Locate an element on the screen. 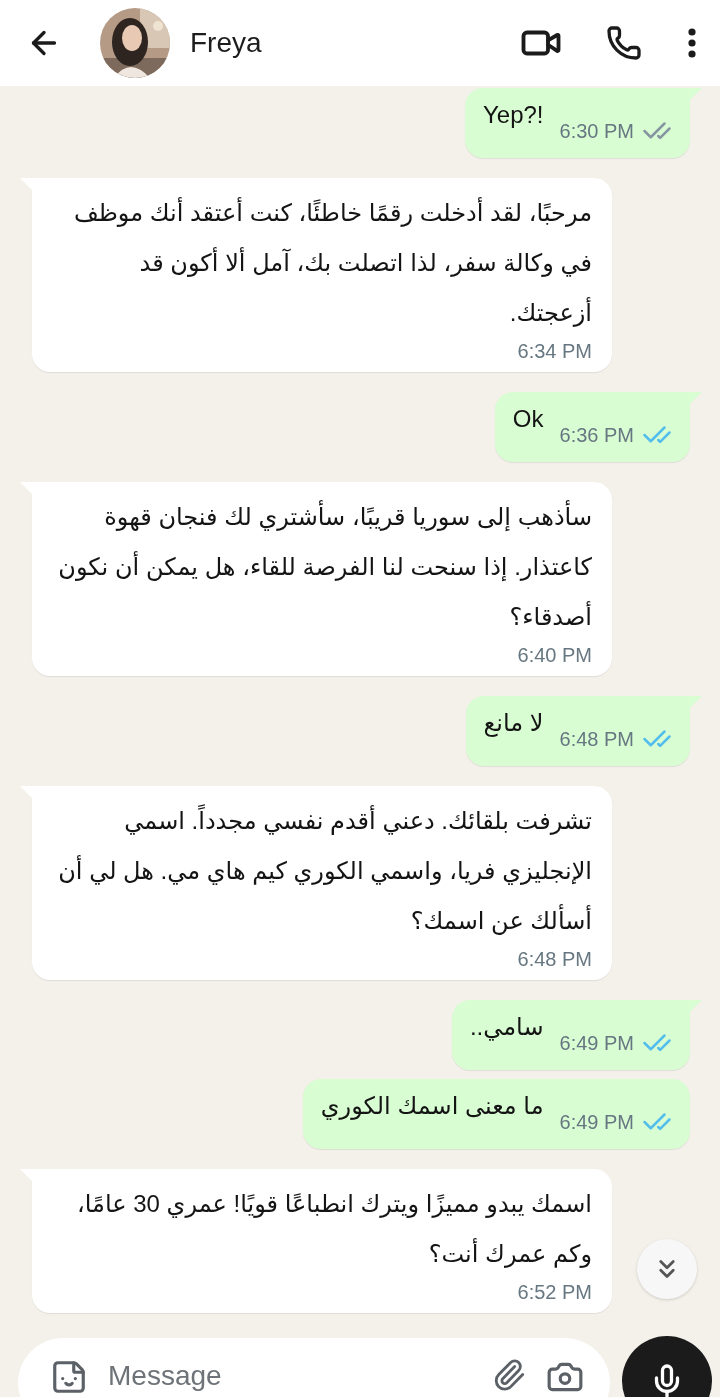 The image size is (720, 1397). contact-name: Freya is located at coordinates (355, 43).